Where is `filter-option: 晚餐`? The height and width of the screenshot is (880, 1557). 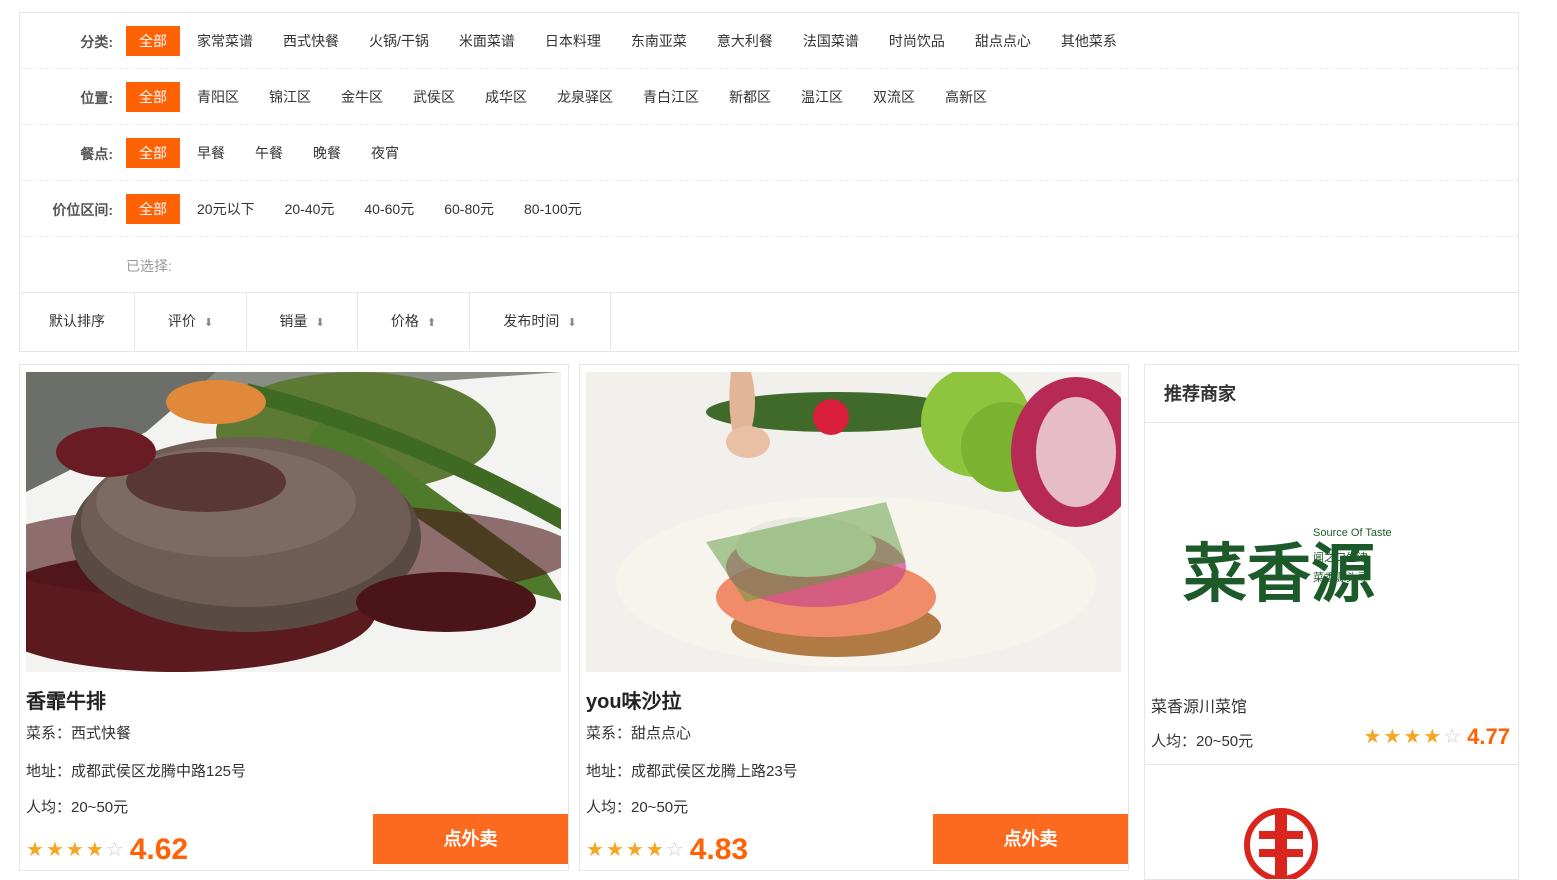
filter-option: 晚餐 is located at coordinates (327, 153).